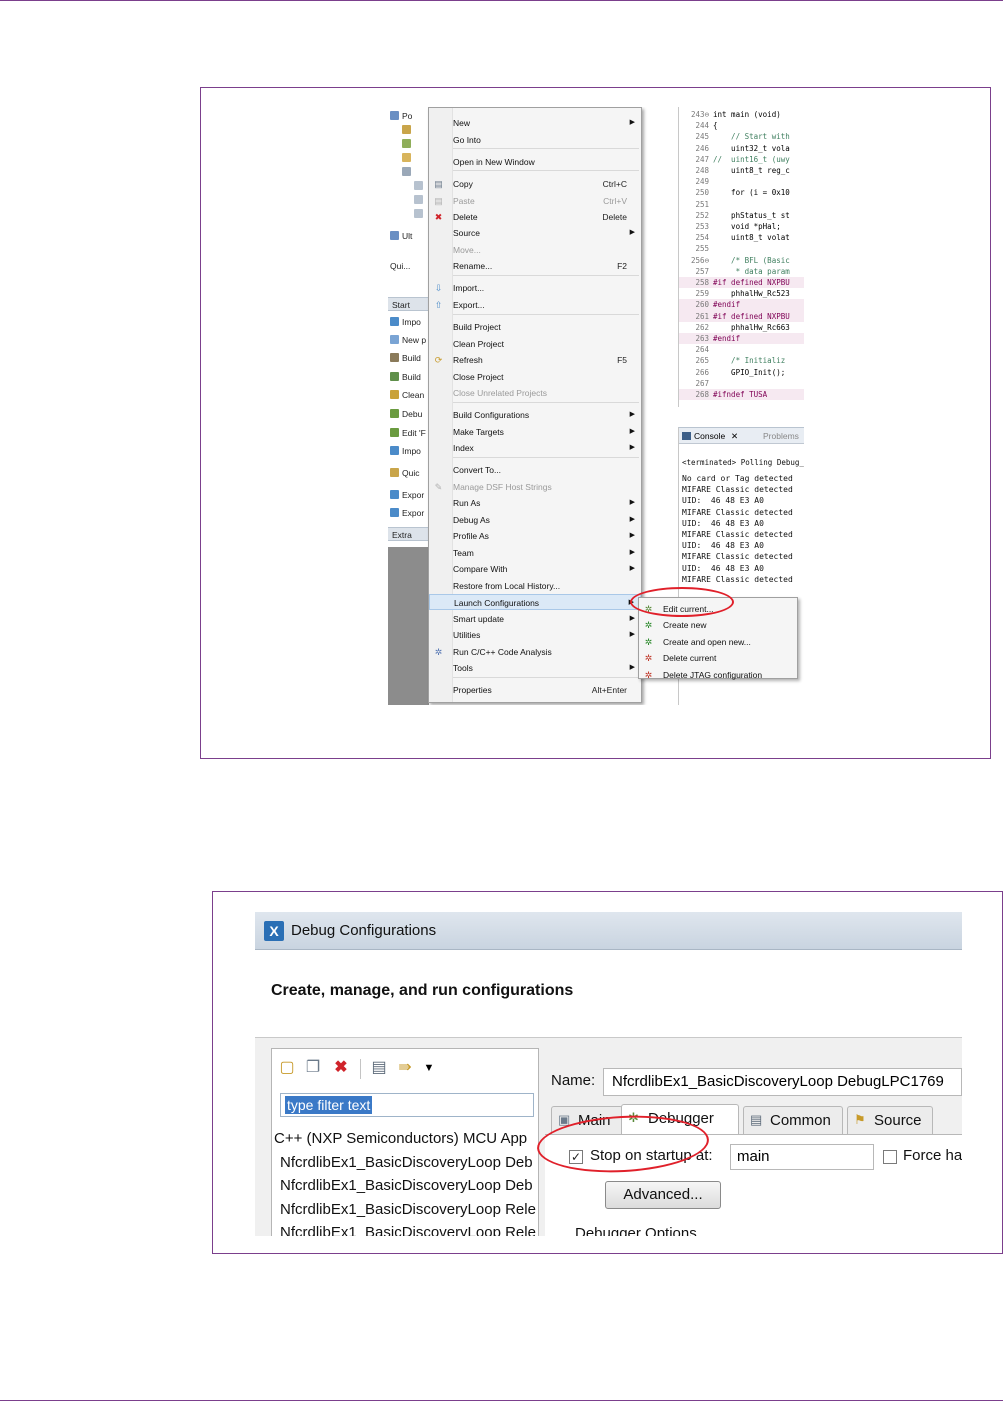 The width and height of the screenshot is (1003, 1403). Describe the element at coordinates (686, 436) in the screenshot. I see `console-icon` at that location.